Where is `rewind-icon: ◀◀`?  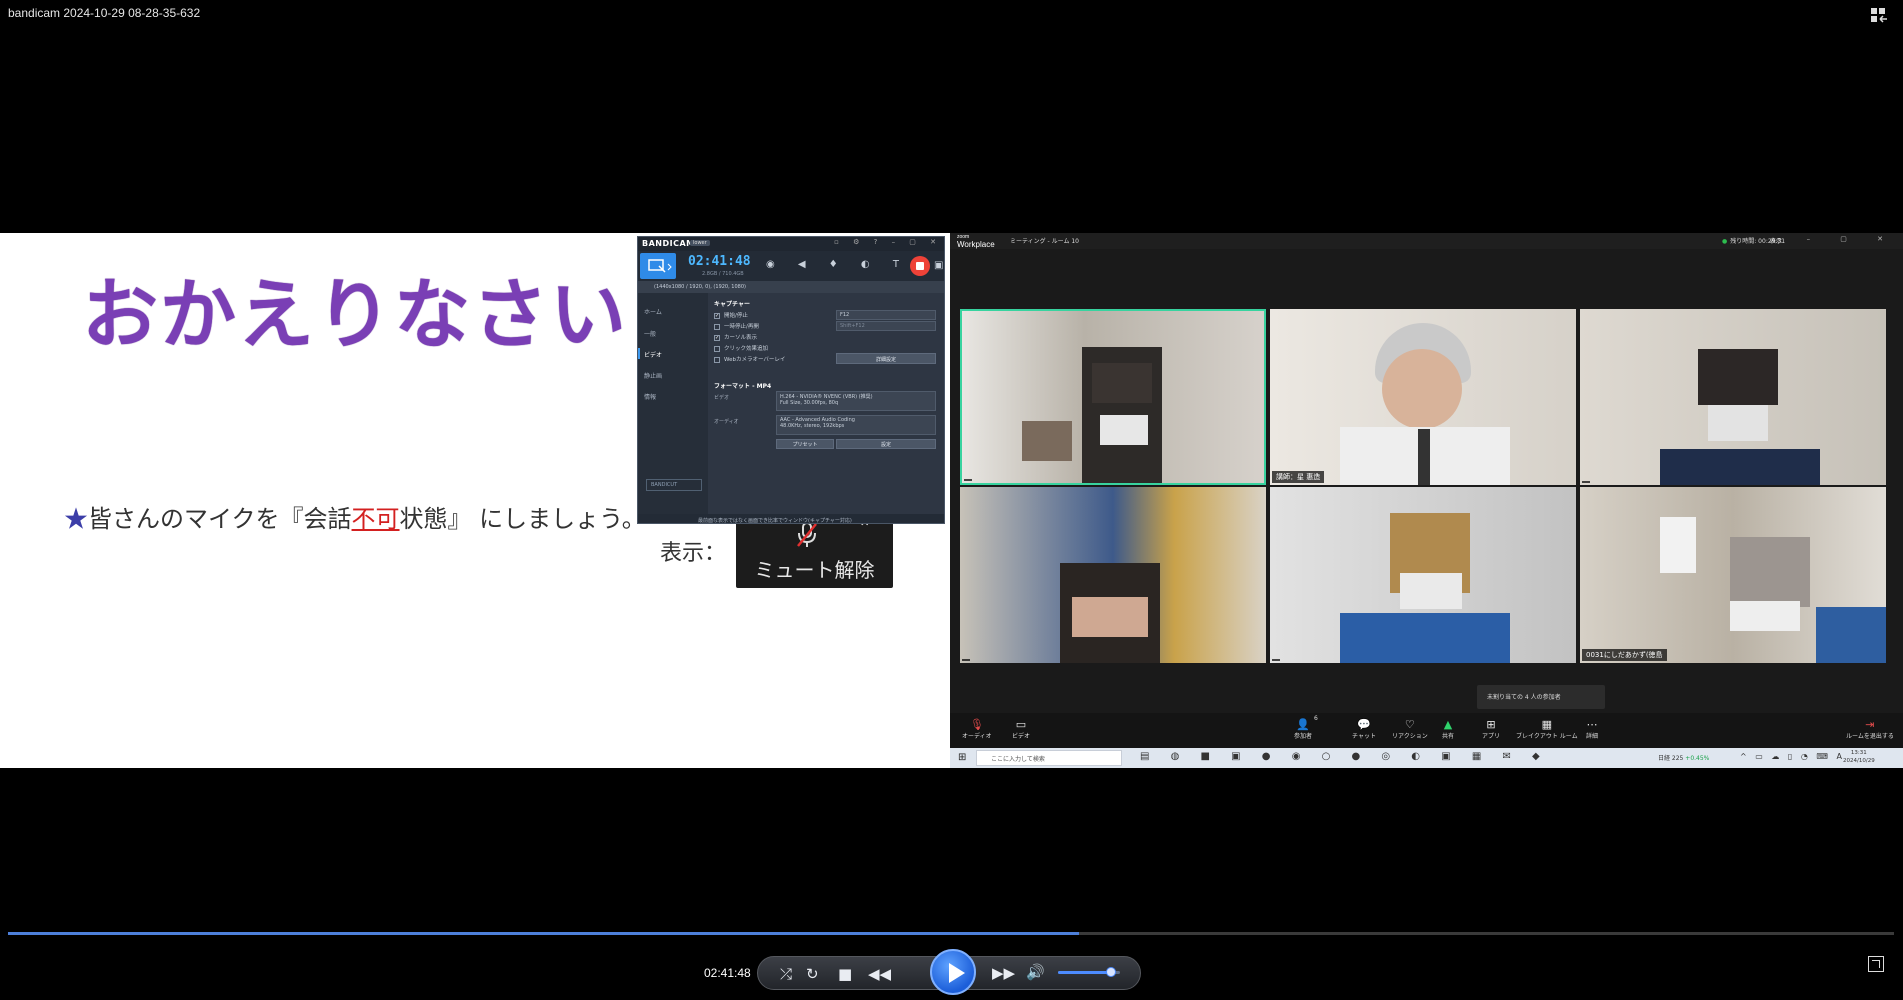
rewind-icon: ◀◀ is located at coordinates (879, 974).